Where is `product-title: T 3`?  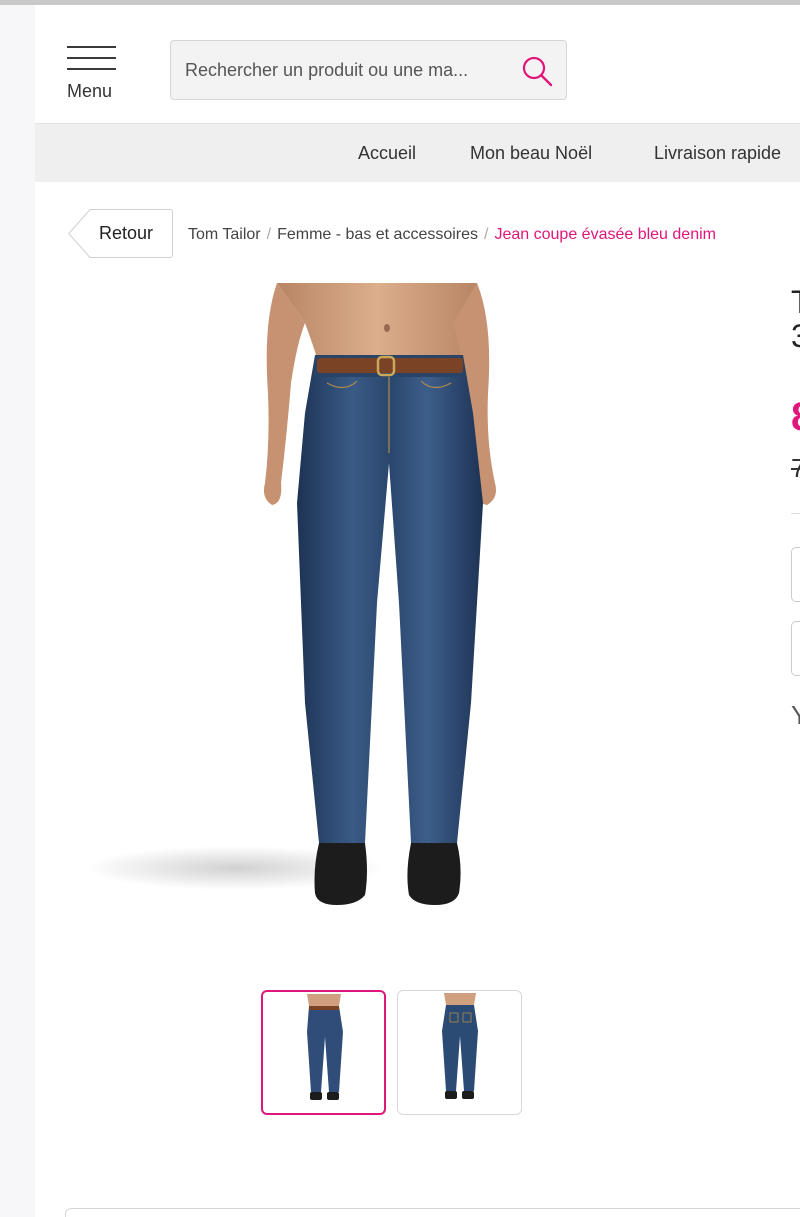 product-title: T 3 is located at coordinates (795, 319).